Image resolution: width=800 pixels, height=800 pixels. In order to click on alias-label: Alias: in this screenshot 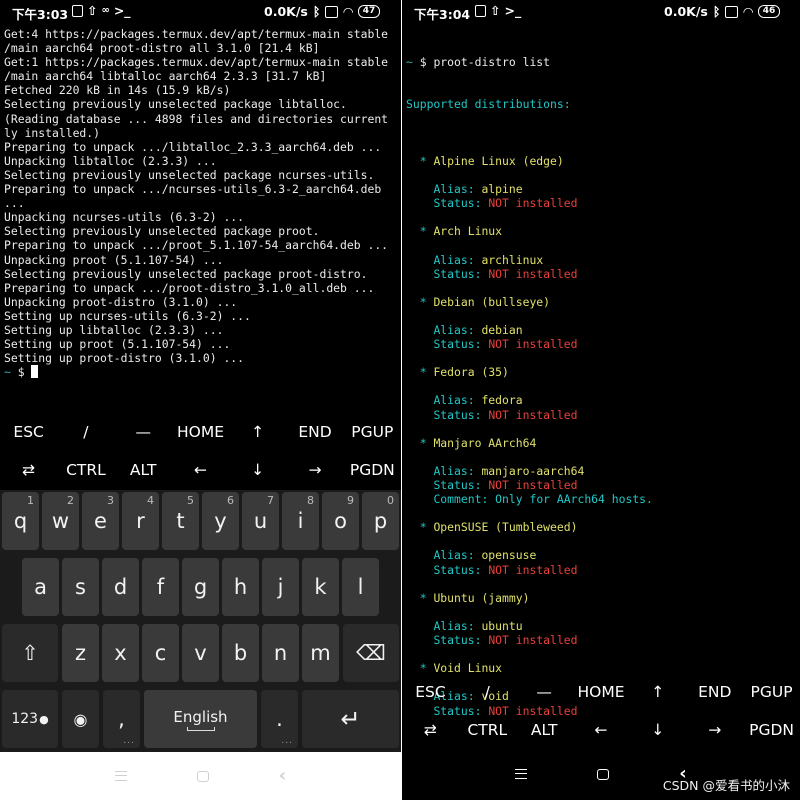, I will do `click(457, 400)`.